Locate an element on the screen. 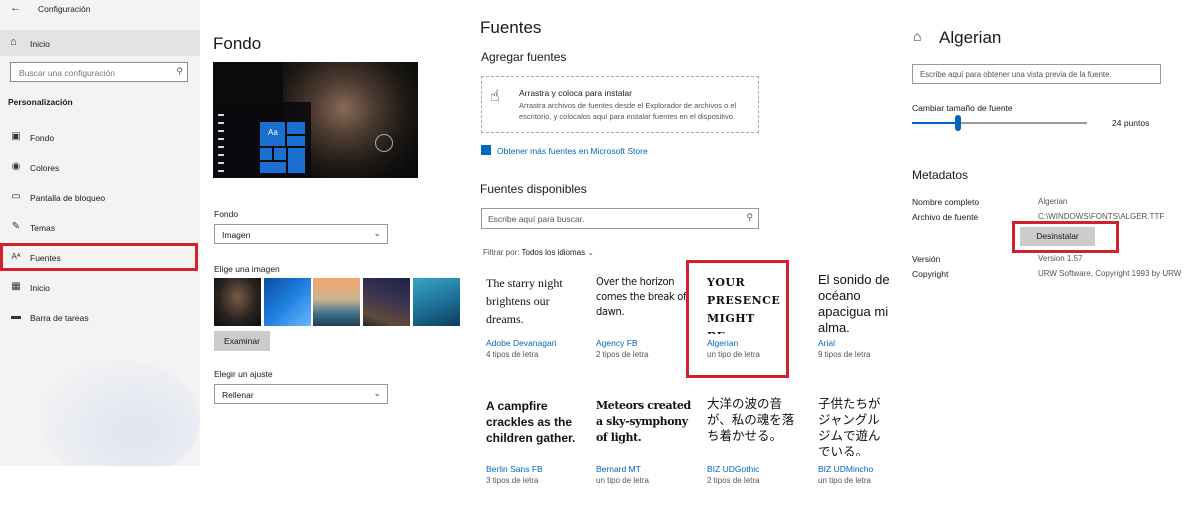 The width and height of the screenshot is (1200, 506). wallpaper-thumb-portrait is located at coordinates (237, 302).